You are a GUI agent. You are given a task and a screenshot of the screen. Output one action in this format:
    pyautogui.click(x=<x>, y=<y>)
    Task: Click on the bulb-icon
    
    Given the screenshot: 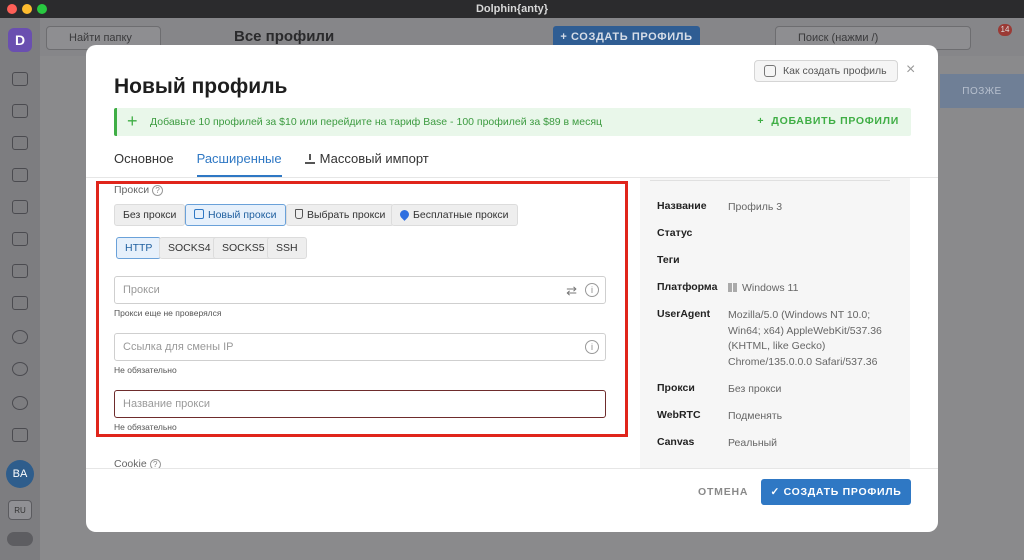 What is the action you would take?
    pyautogui.click(x=20, y=403)
    